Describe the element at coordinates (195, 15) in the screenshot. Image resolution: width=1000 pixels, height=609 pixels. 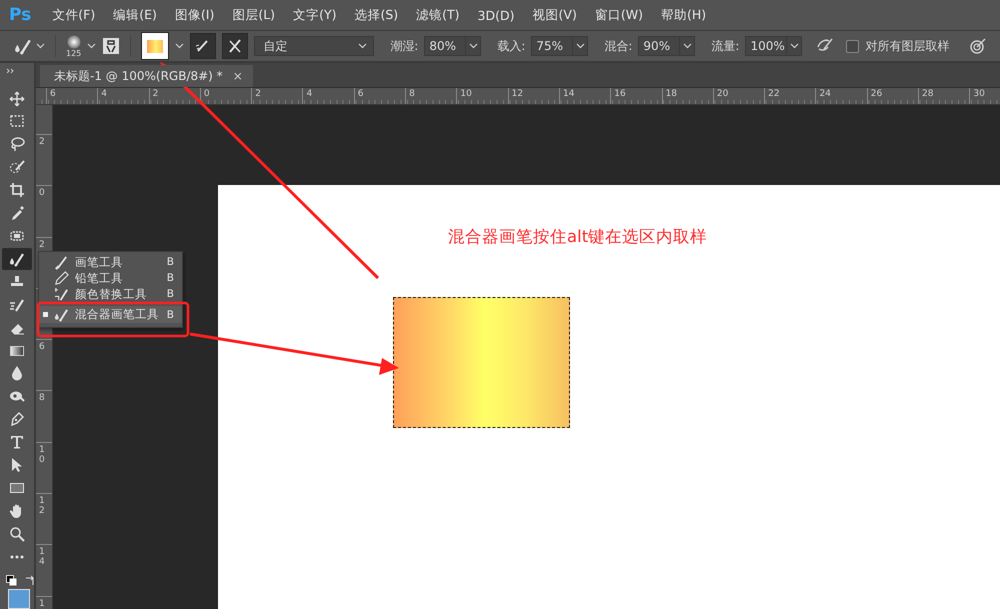
I see `menu-item: 图像(I)` at that location.